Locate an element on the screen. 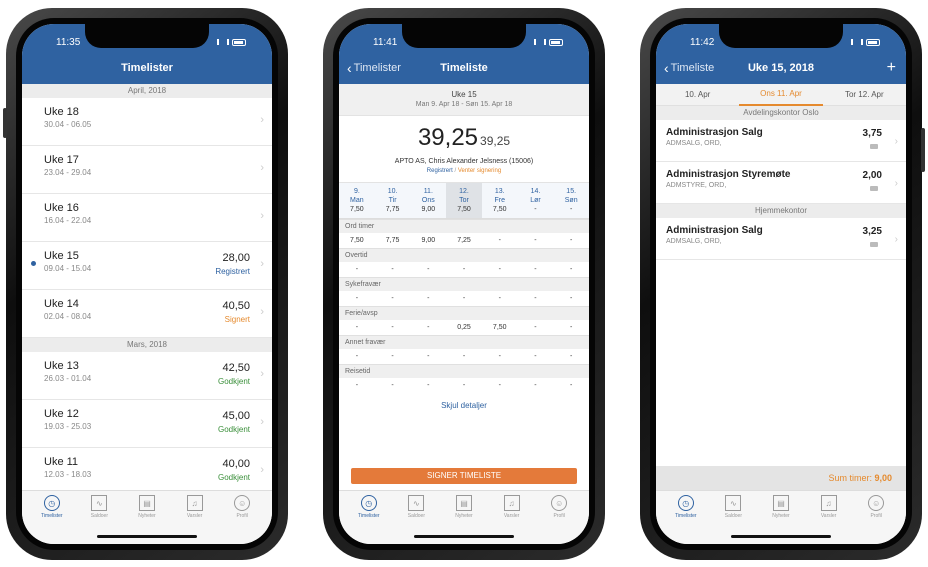 This screenshot has height=567, width=928. status-badge: Registrert is located at coordinates (232, 271).